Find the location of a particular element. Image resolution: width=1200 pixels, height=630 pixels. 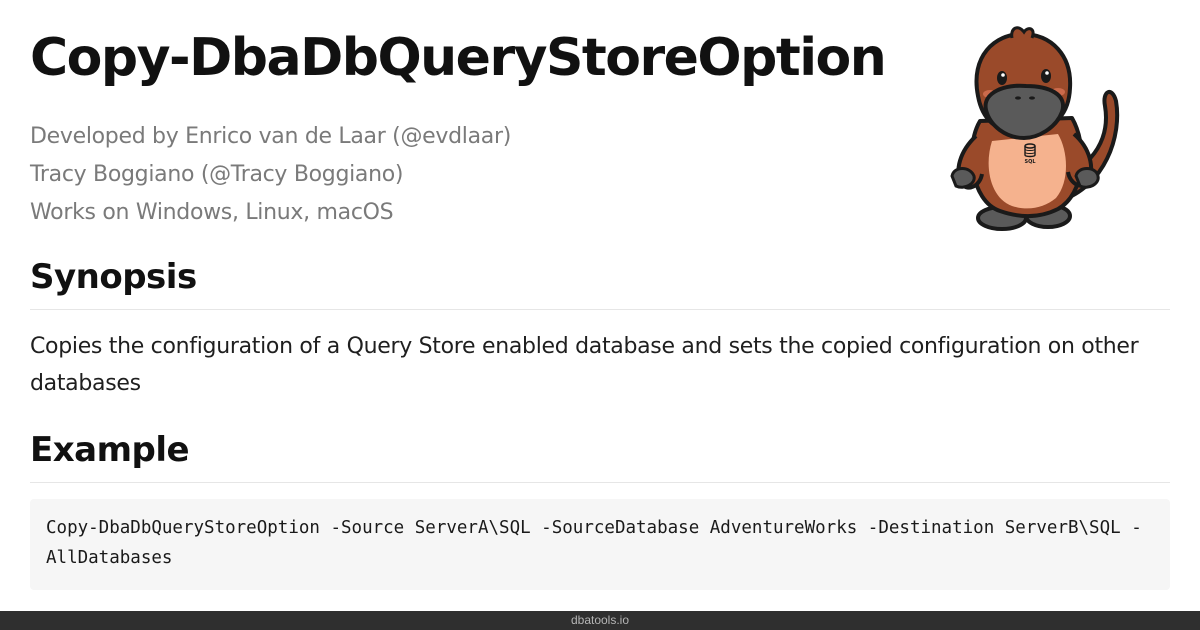

example-heading: Example is located at coordinates (110, 450).